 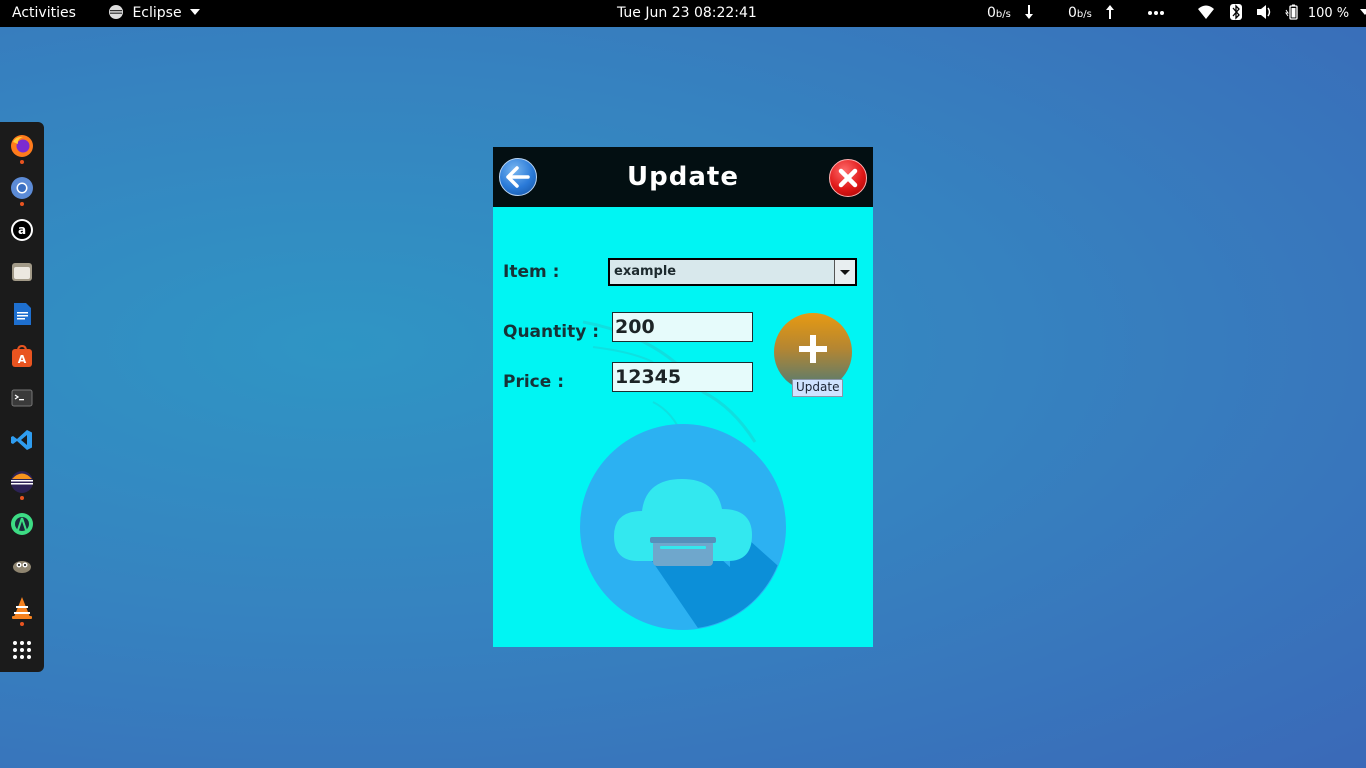 What do you see at coordinates (22, 314) in the screenshot?
I see `writer-icon` at bounding box center [22, 314].